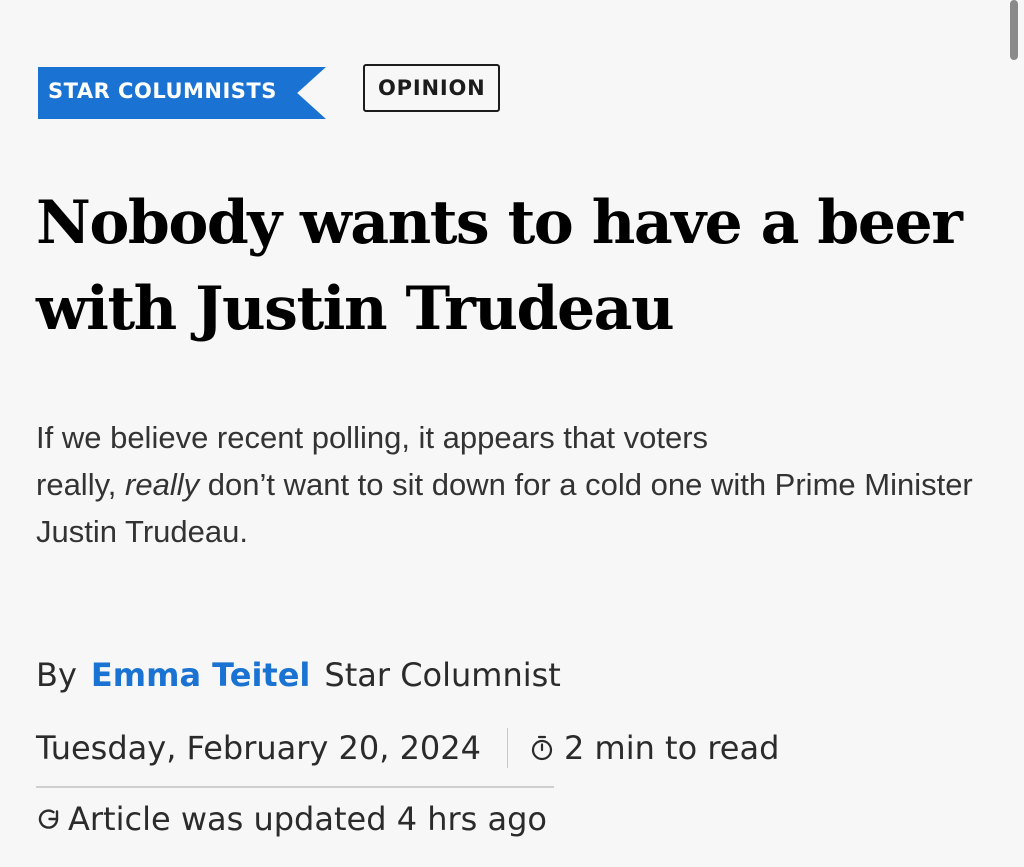 Image resolution: width=1024 pixels, height=867 pixels. Describe the element at coordinates (48, 819) in the screenshot. I see `refresh-icon` at that location.